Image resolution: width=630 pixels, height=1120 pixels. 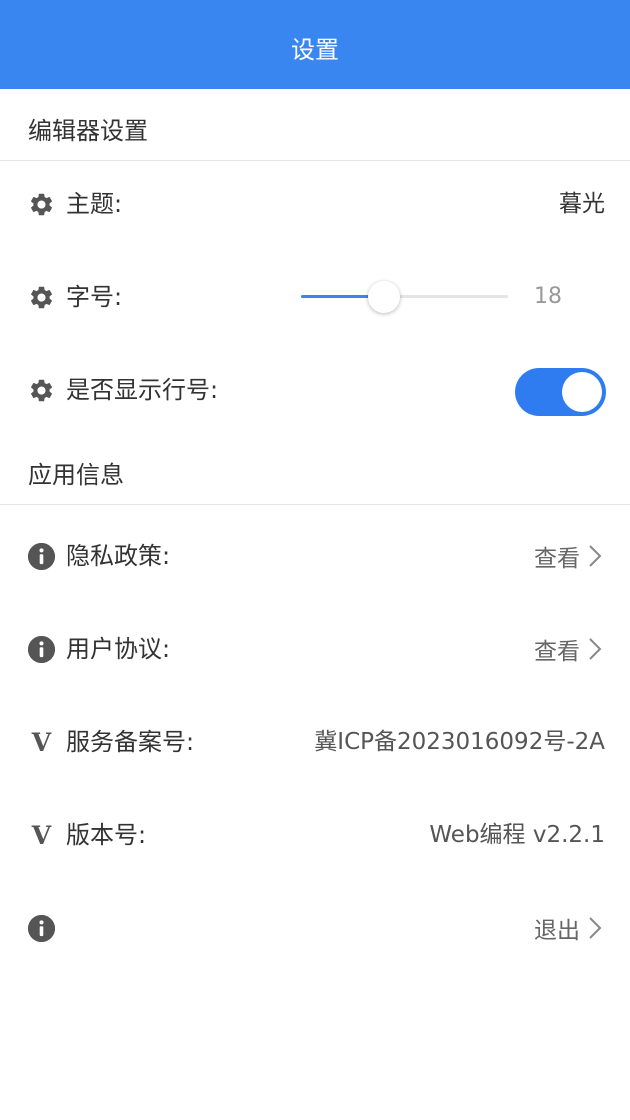 What do you see at coordinates (548, 296) in the screenshot?
I see `font-size-value: 18` at bounding box center [548, 296].